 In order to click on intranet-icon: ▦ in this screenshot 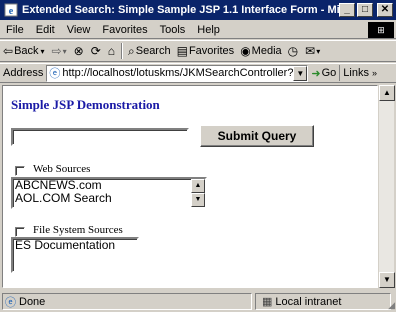, I will do `click(267, 302)`.